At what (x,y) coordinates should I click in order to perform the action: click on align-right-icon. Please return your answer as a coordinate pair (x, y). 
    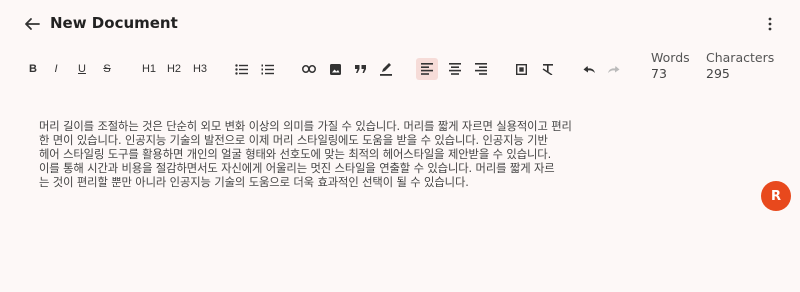
    Looking at the image, I should click on (481, 69).